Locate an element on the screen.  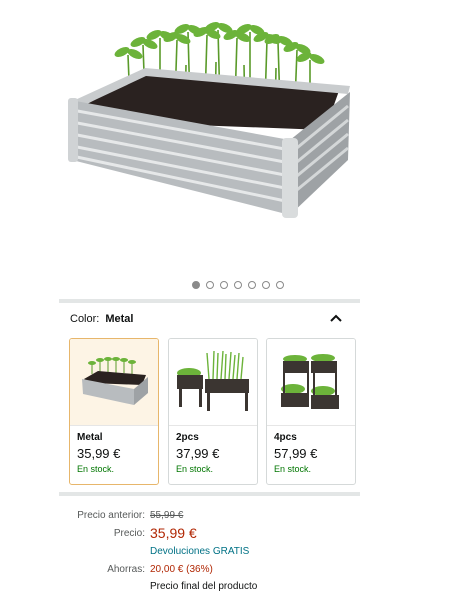
variant-price: 57,99 € is located at coordinates (296, 453).